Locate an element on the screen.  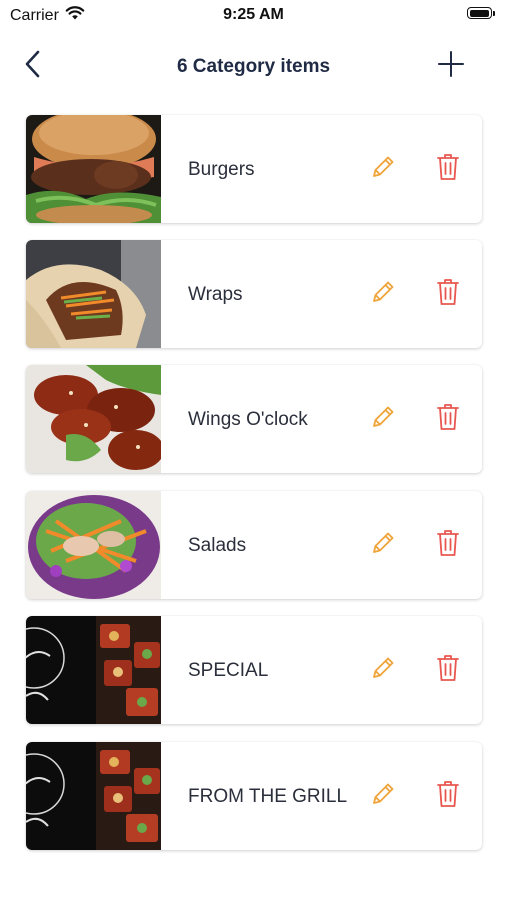
wings-photo is located at coordinates (93, 419).